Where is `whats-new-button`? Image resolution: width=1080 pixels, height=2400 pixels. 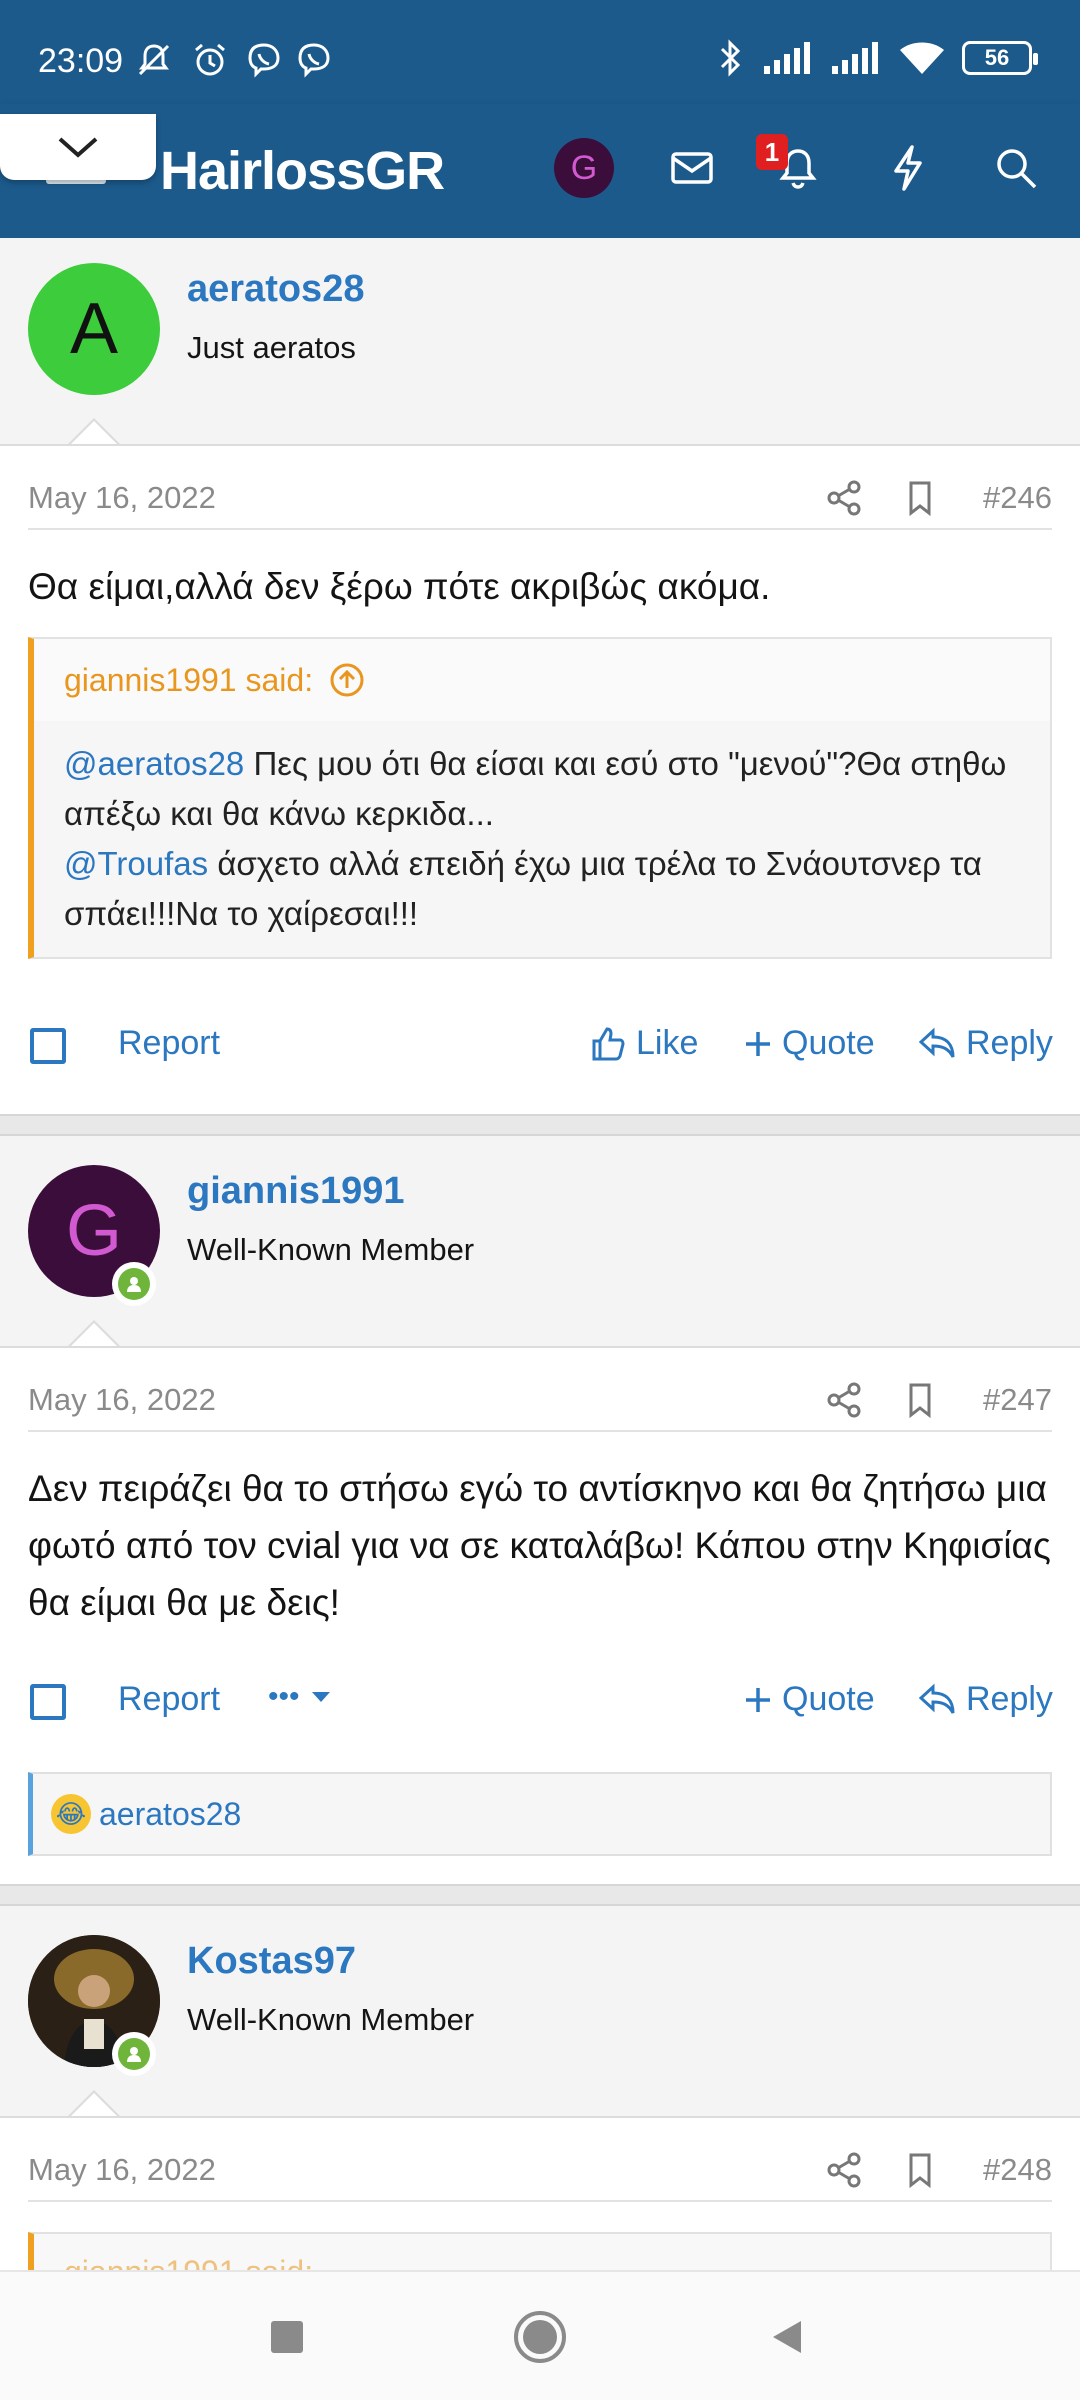
whats-new-button is located at coordinates (908, 168).